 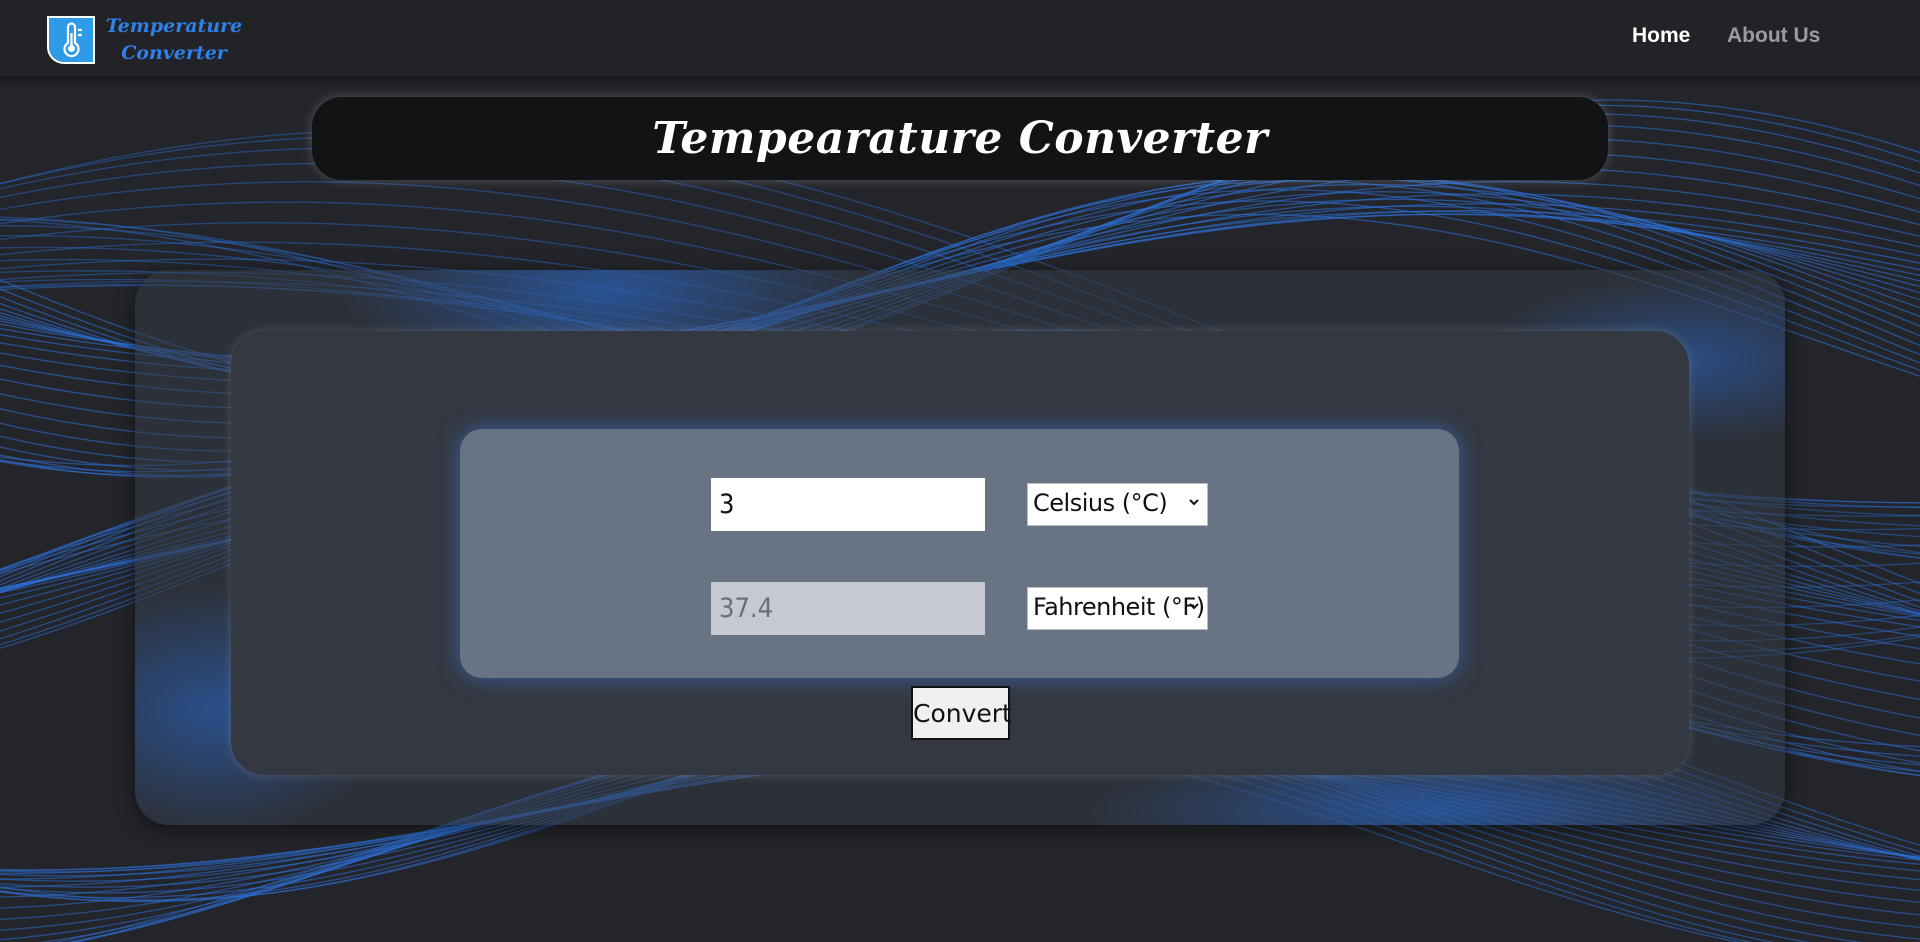 I want to click on convert-button: Convert, so click(x=961, y=713).